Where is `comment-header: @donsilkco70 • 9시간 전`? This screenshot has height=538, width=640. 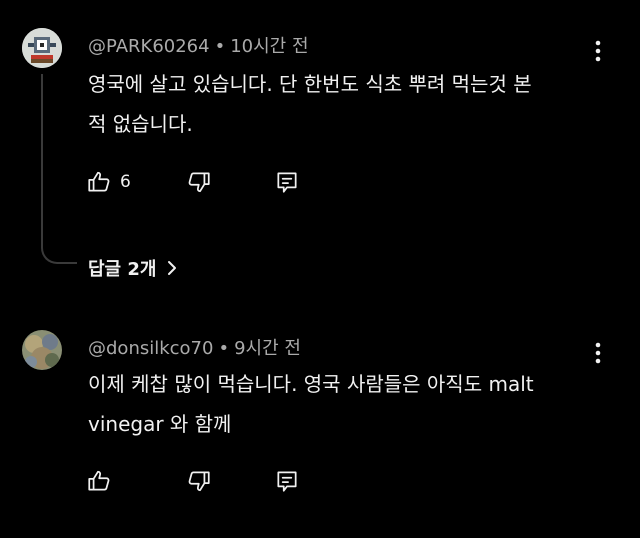
comment-header: @donsilkco70 • 9시간 전 is located at coordinates (194, 347).